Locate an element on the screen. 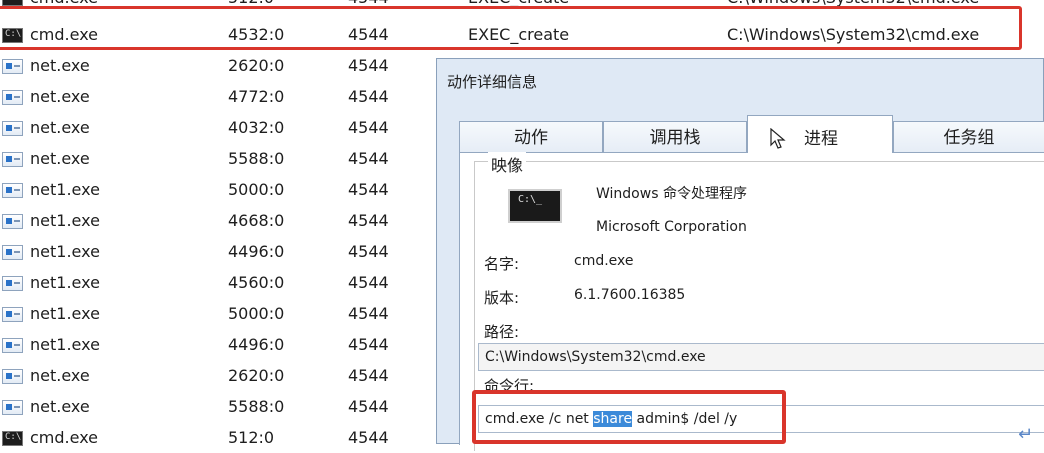 This screenshot has height=453, width=1044. name-label: 名字: is located at coordinates (502, 264).